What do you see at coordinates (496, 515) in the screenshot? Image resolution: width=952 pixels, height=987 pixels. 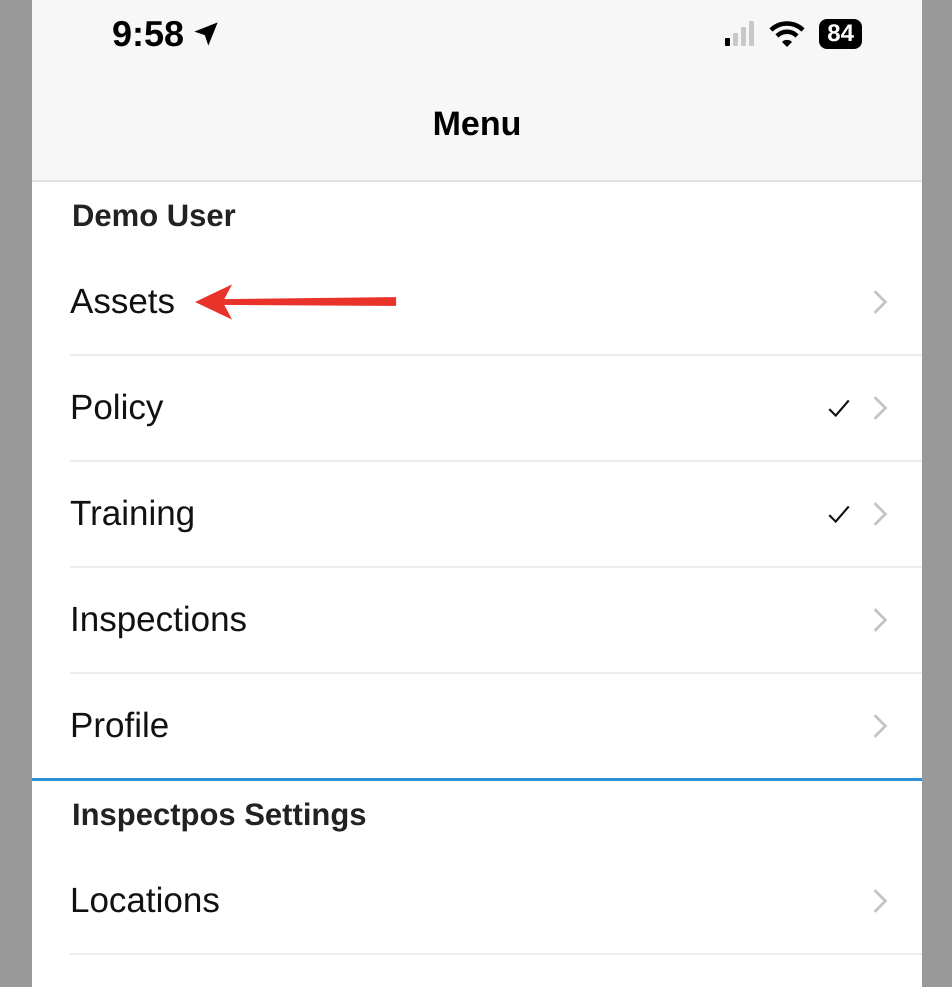 I see `menu-item: Training` at bounding box center [496, 515].